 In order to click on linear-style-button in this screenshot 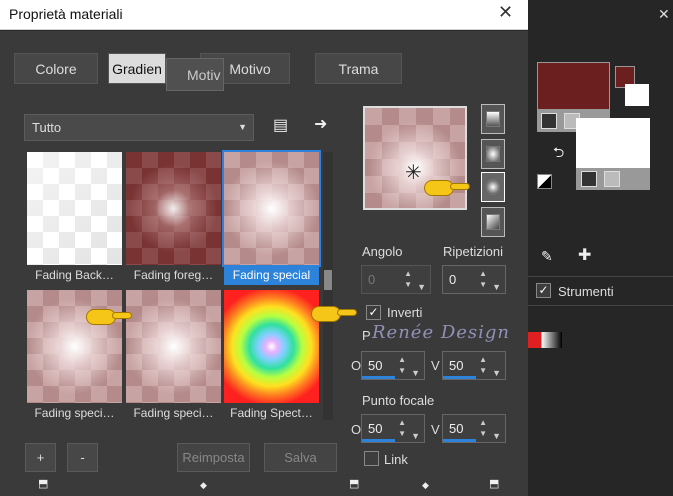, I will do `click(493, 119)`.